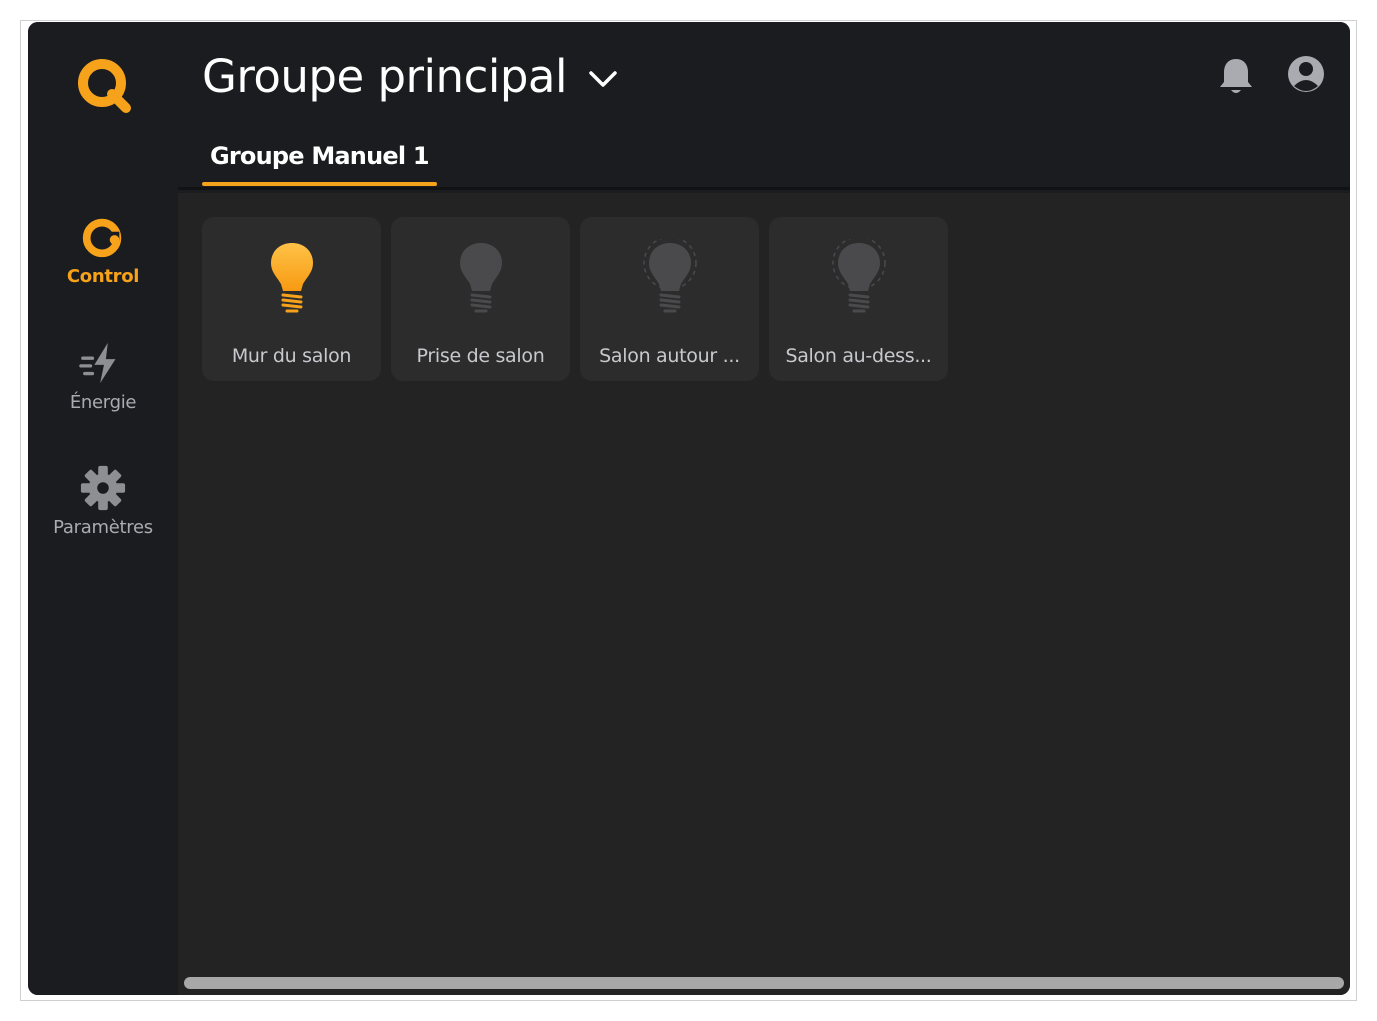  I want to click on lightbulb-off-icon, so click(480, 278).